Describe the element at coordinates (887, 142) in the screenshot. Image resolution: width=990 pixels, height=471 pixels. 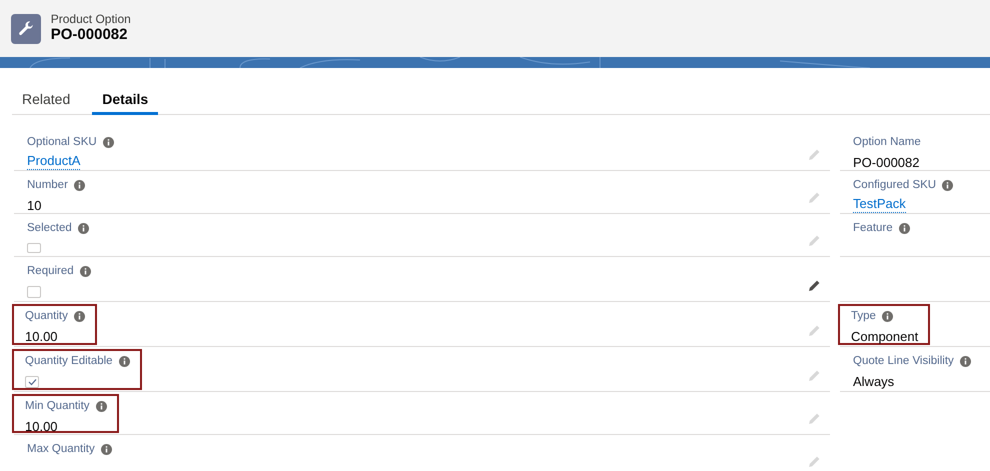
I see `field-label: Option Name` at that location.